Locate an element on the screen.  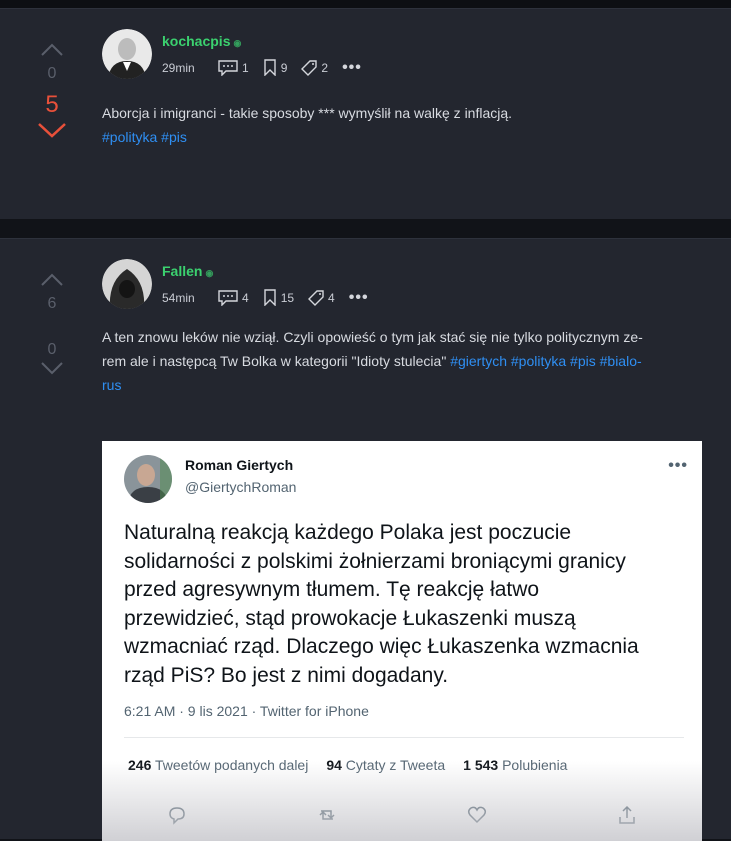
bookmarks-count: 9 is located at coordinates (284, 67).